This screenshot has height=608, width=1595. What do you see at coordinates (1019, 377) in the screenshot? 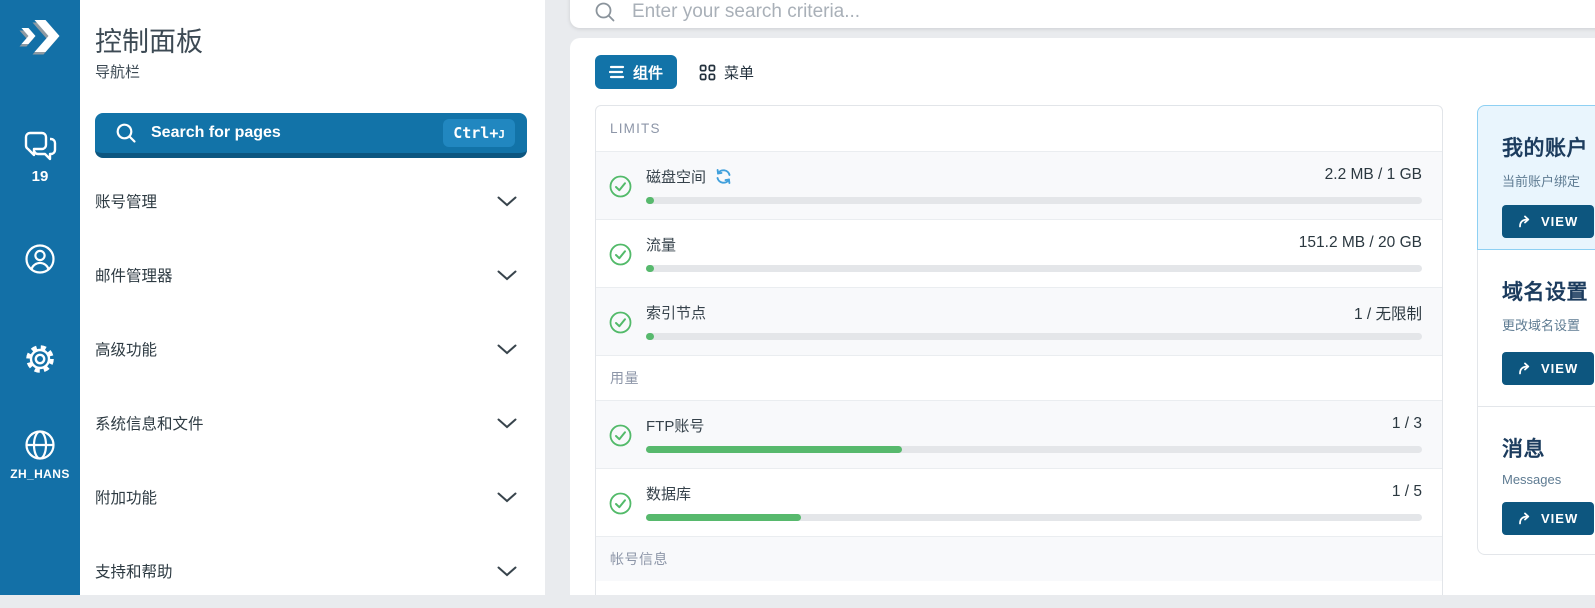
I see `section-header-usage: 用量` at bounding box center [1019, 377].